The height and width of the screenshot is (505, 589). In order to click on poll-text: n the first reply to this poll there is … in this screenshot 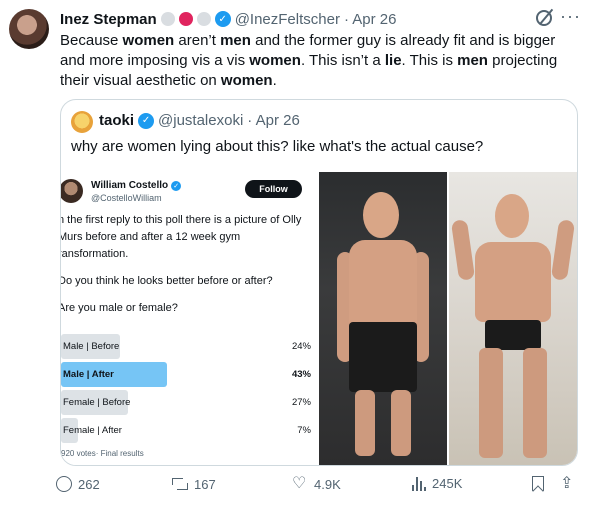, I will do `click(184, 269)`.